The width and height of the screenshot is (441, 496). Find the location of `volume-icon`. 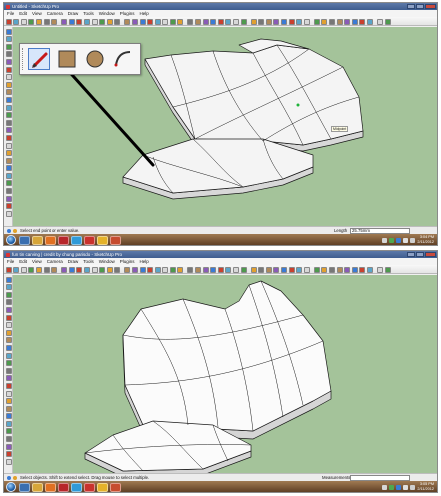

volume-icon is located at coordinates (412, 487).